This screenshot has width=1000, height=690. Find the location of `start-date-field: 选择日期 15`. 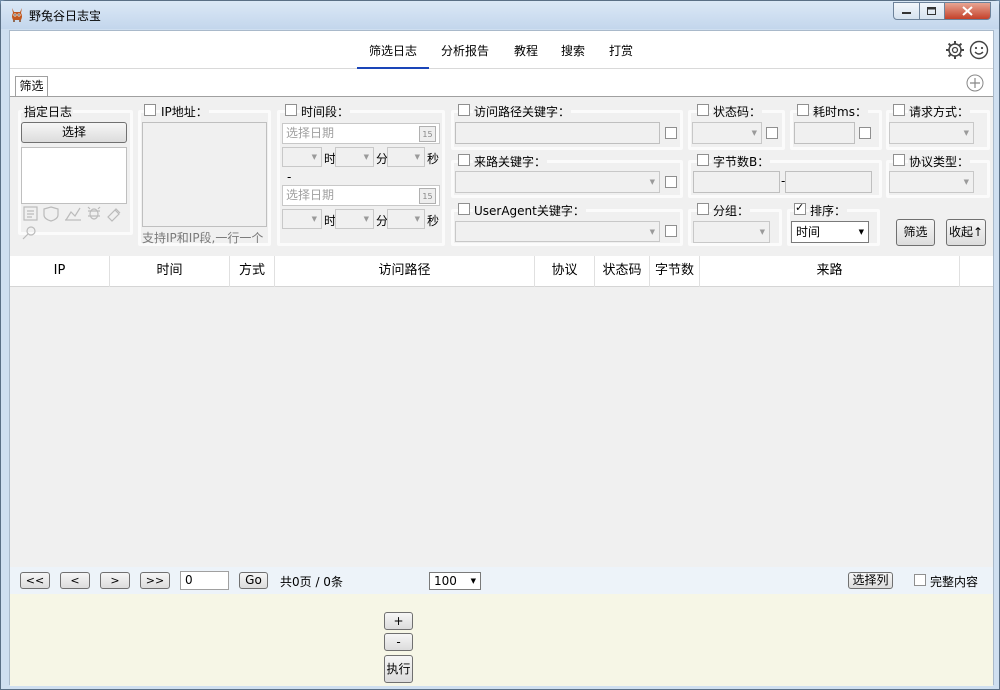

start-date-field: 选择日期 15 is located at coordinates (361, 133).